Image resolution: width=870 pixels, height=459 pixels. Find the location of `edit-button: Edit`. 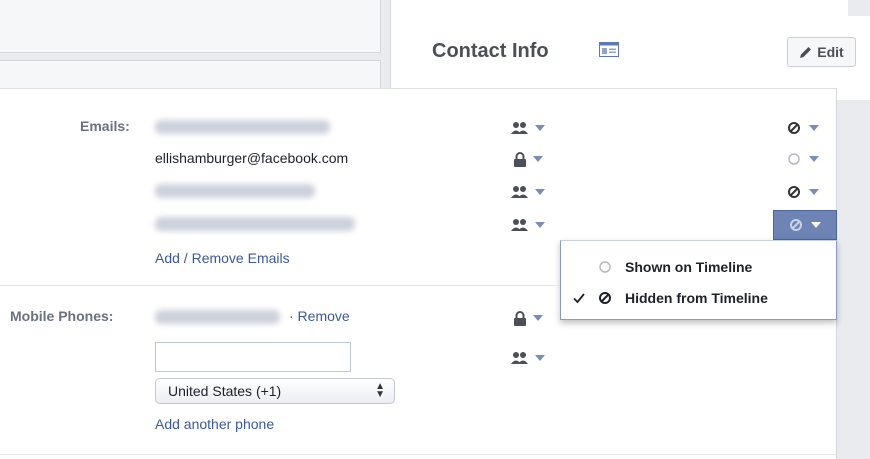

edit-button: Edit is located at coordinates (821, 52).